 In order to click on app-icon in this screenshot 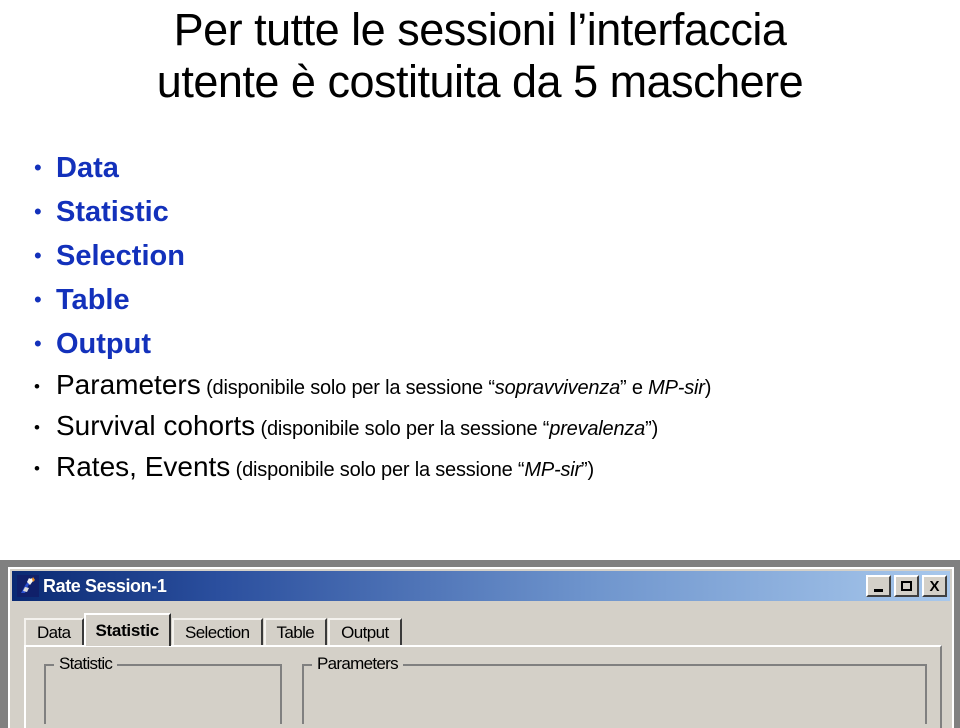, I will do `click(28, 586)`.